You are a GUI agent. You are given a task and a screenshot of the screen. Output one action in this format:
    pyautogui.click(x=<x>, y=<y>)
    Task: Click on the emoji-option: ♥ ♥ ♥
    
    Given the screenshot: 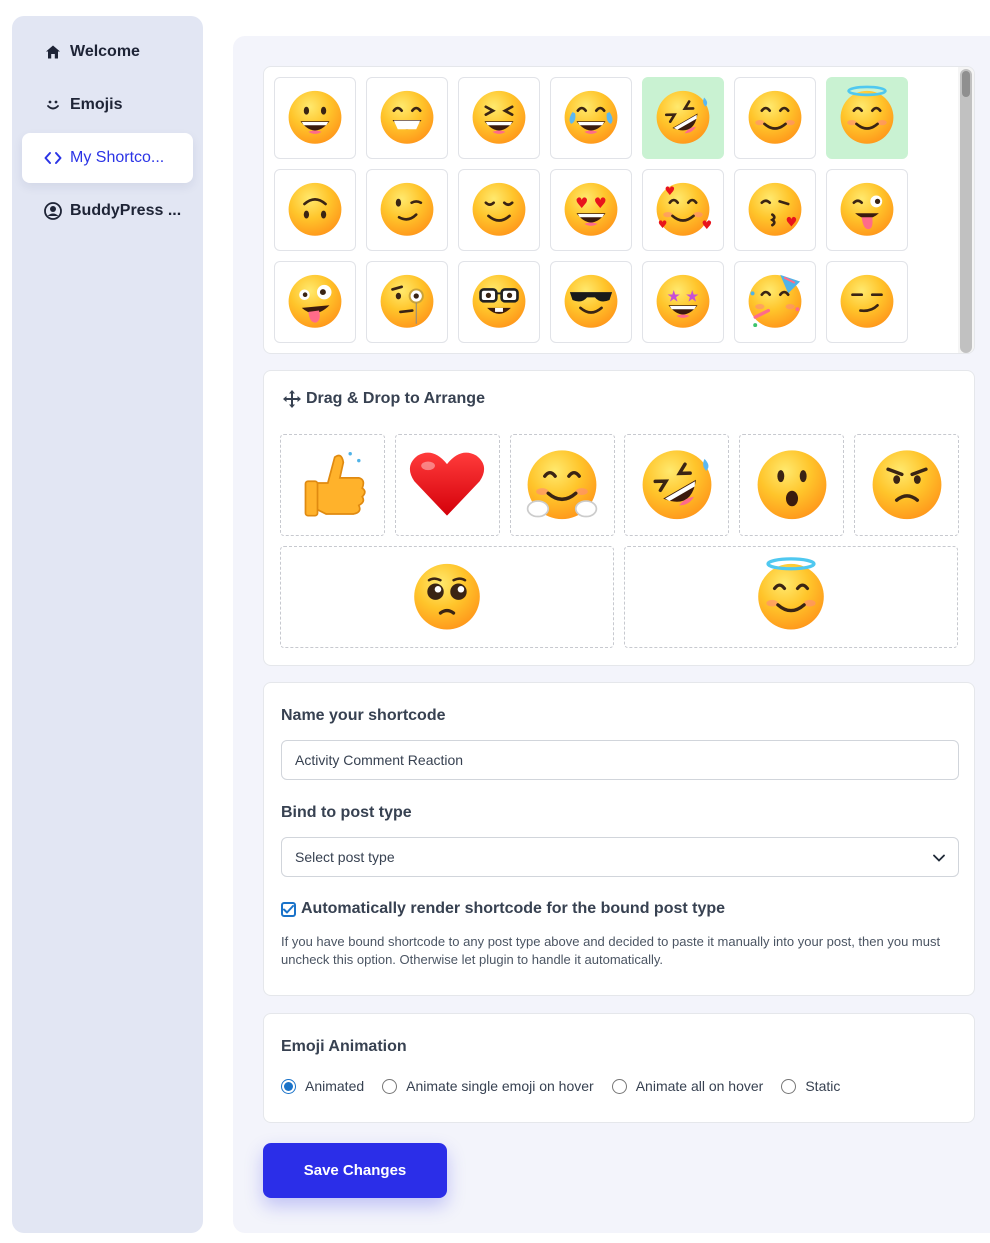 What is the action you would take?
    pyautogui.click(x=683, y=210)
    